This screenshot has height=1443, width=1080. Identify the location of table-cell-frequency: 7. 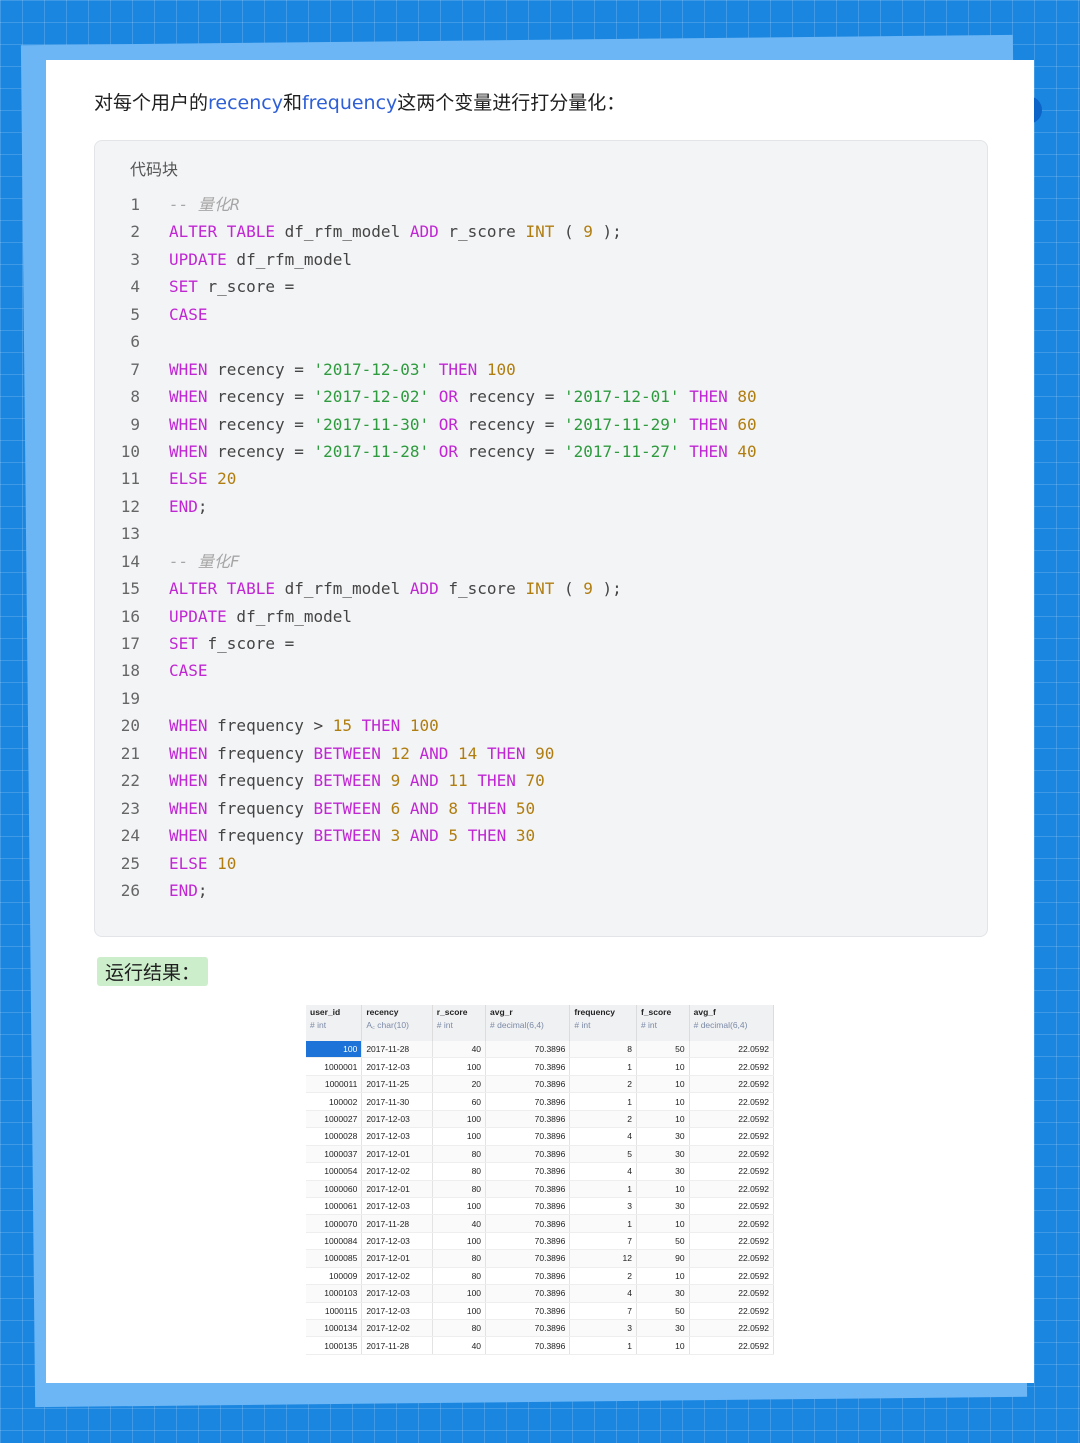
(603, 1241).